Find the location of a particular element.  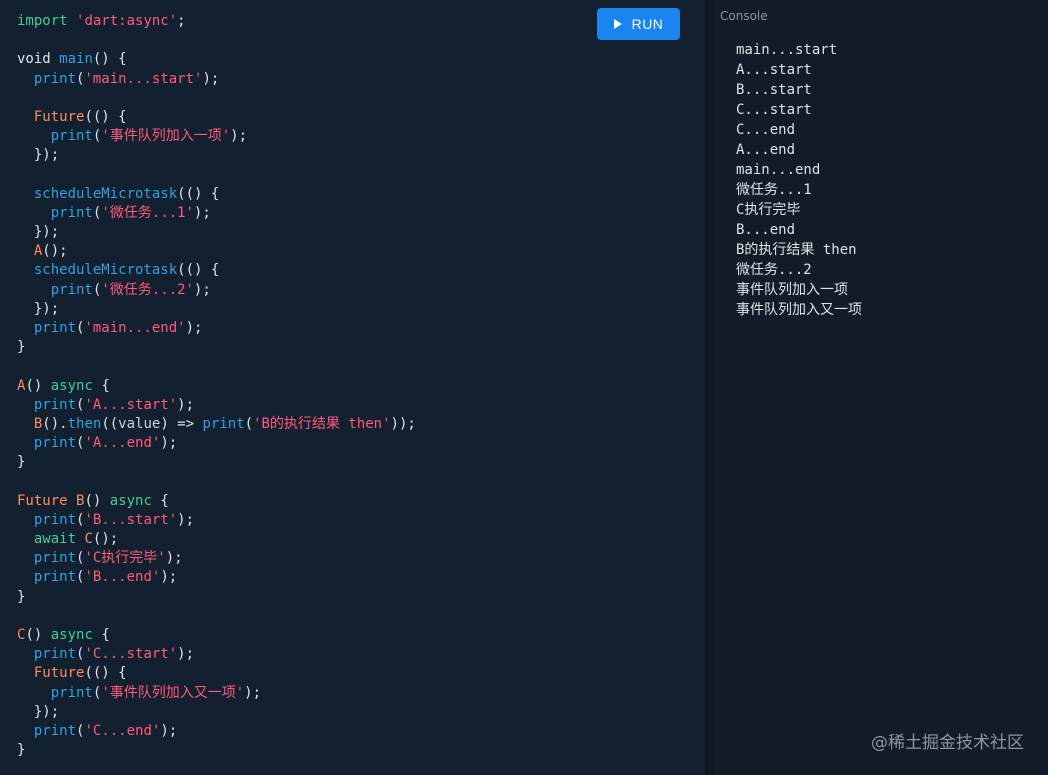

code-line: C() async { is located at coordinates (216, 635).